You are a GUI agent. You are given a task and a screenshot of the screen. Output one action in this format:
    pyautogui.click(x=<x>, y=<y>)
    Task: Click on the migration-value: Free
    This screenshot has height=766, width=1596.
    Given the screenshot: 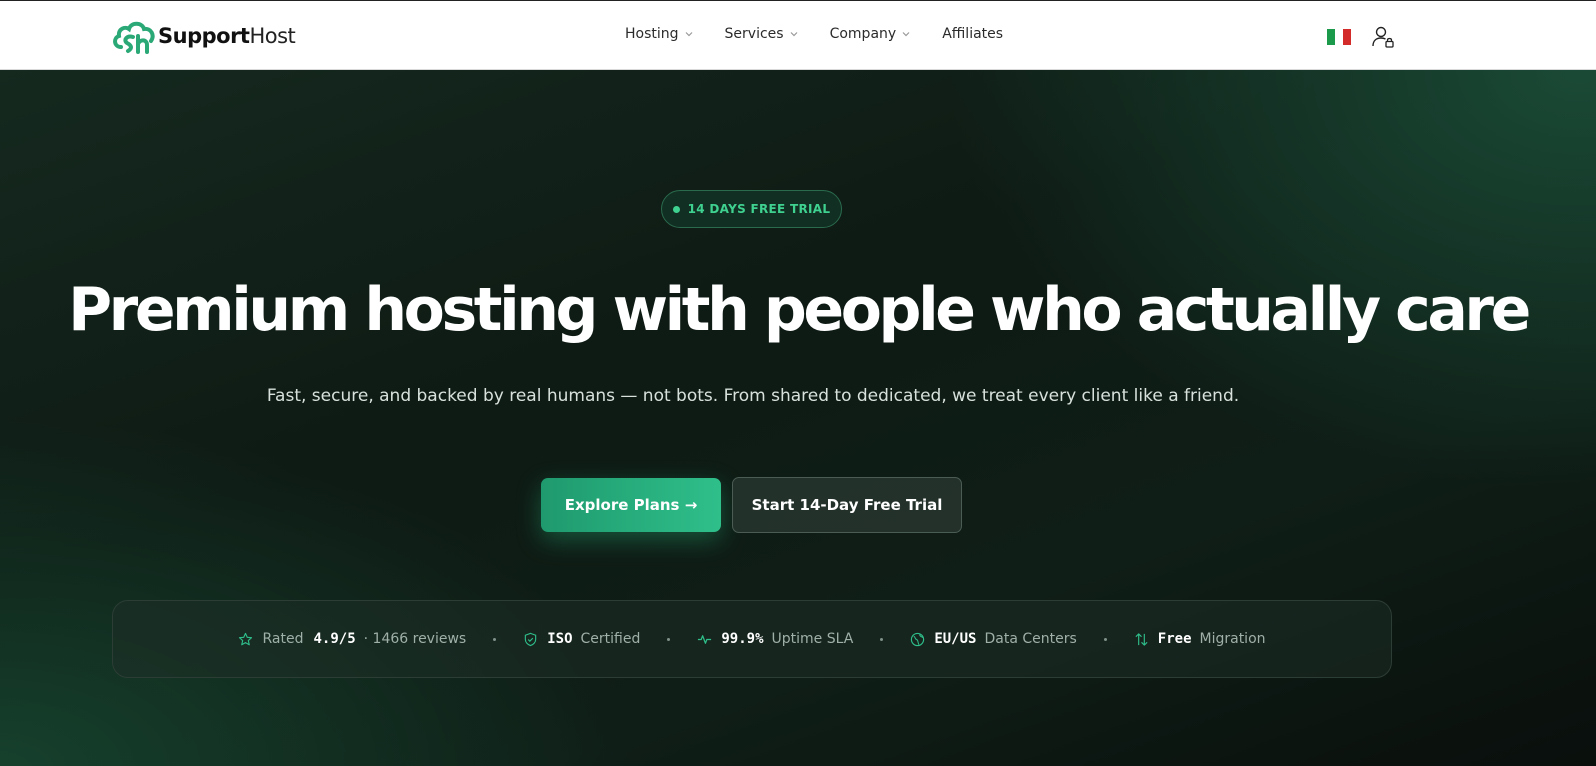 What is the action you would take?
    pyautogui.click(x=1174, y=639)
    